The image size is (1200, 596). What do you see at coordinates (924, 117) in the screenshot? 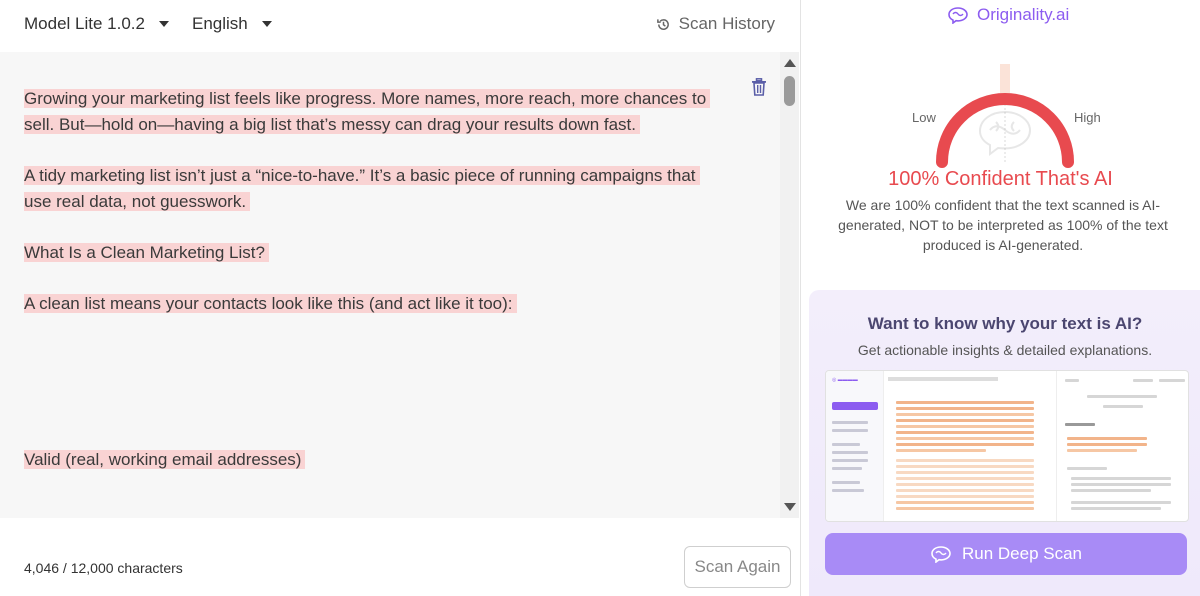
I see `gauge-low-label: Low` at bounding box center [924, 117].